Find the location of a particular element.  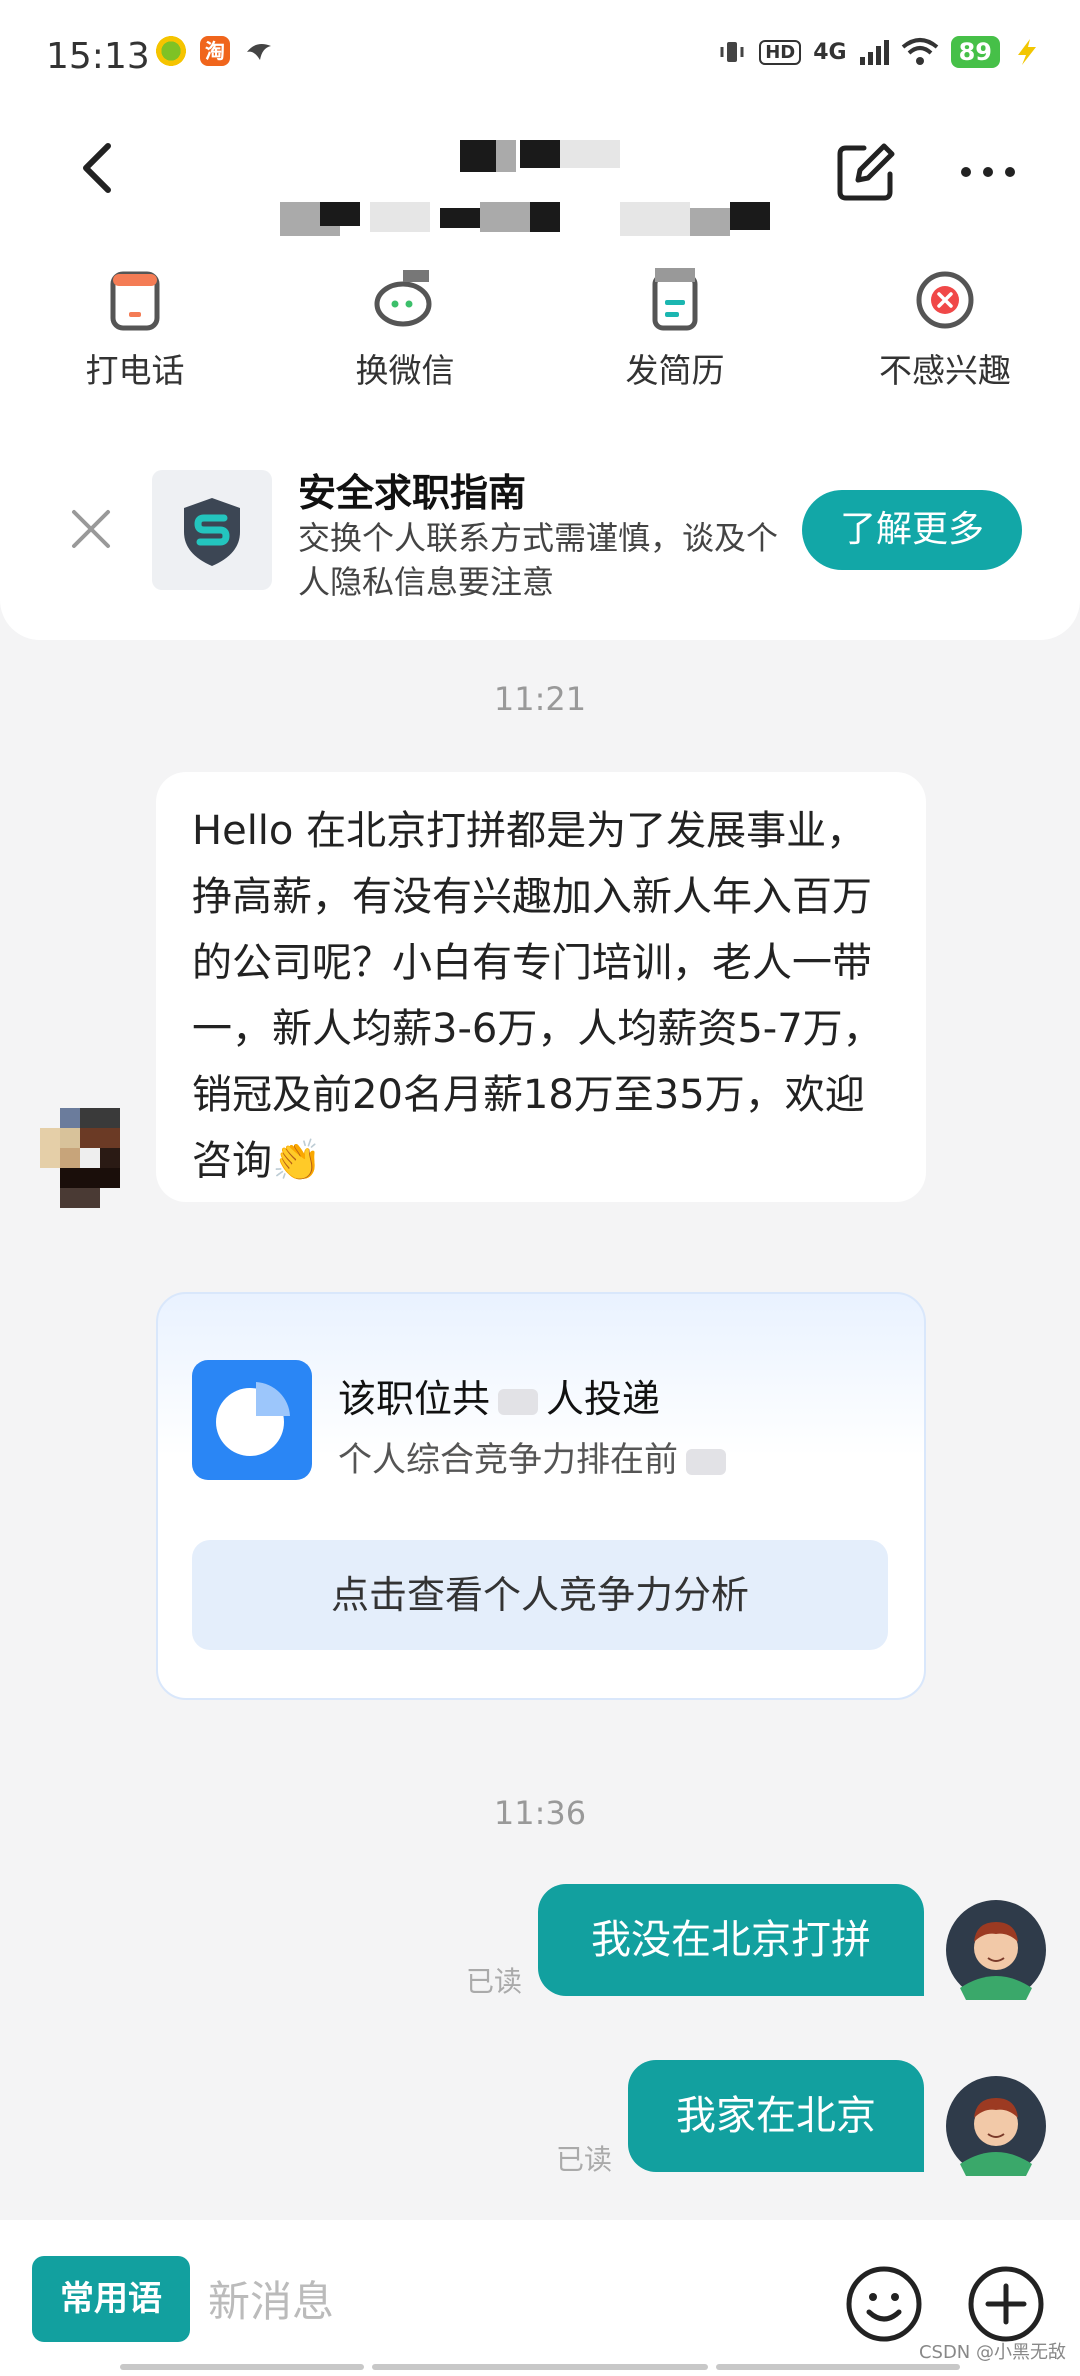

wechat-label: 换微信 is located at coordinates (405, 370).